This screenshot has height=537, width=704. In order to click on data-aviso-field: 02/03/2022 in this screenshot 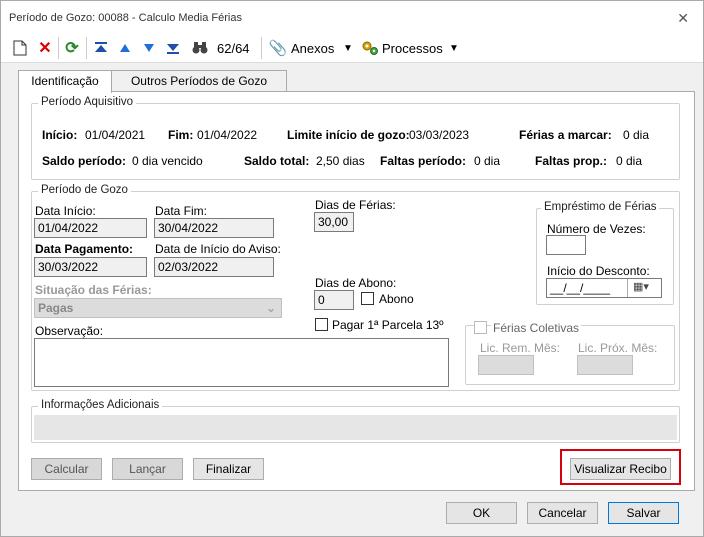, I will do `click(214, 267)`.